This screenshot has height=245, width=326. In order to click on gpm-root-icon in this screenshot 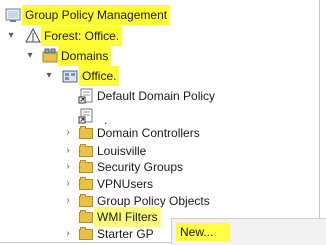, I will do `click(13, 15)`.